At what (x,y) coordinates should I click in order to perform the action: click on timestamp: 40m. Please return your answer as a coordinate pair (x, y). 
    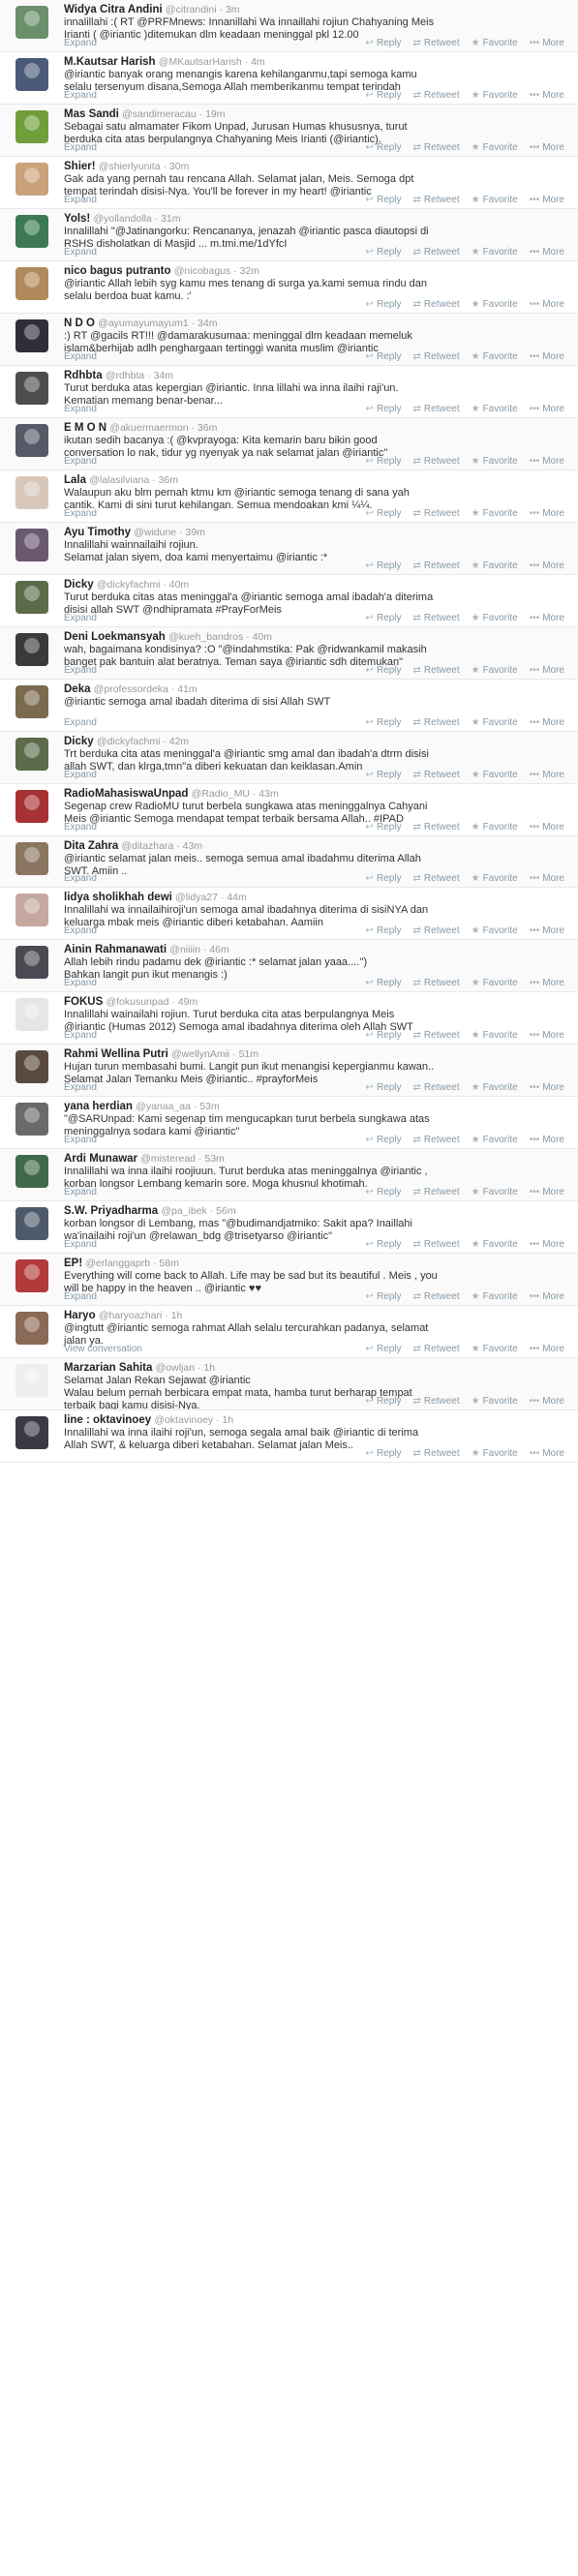
    Looking at the image, I should click on (179, 585).